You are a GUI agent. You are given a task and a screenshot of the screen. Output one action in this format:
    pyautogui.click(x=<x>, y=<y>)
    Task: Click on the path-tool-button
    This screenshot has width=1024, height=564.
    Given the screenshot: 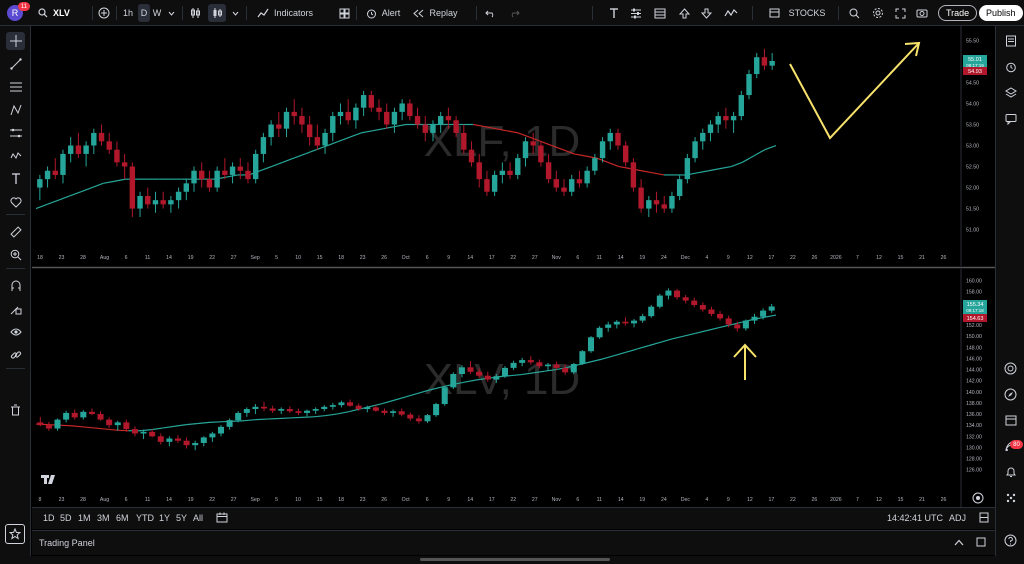 What is the action you would take?
    pyautogui.click(x=731, y=13)
    